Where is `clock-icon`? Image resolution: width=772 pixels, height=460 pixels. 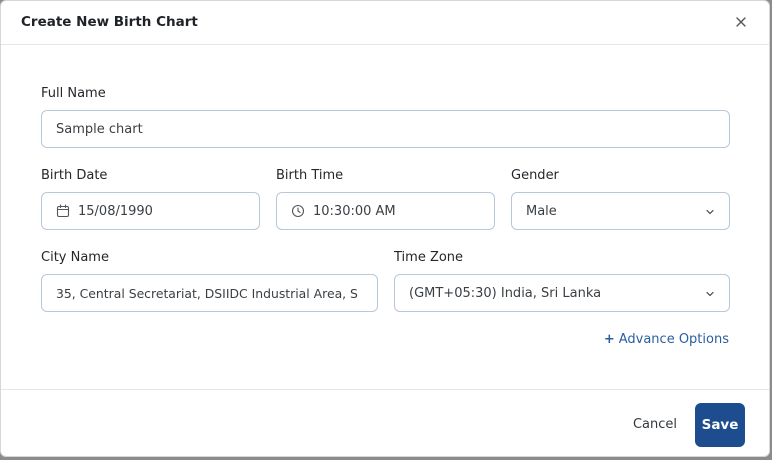 clock-icon is located at coordinates (298, 211).